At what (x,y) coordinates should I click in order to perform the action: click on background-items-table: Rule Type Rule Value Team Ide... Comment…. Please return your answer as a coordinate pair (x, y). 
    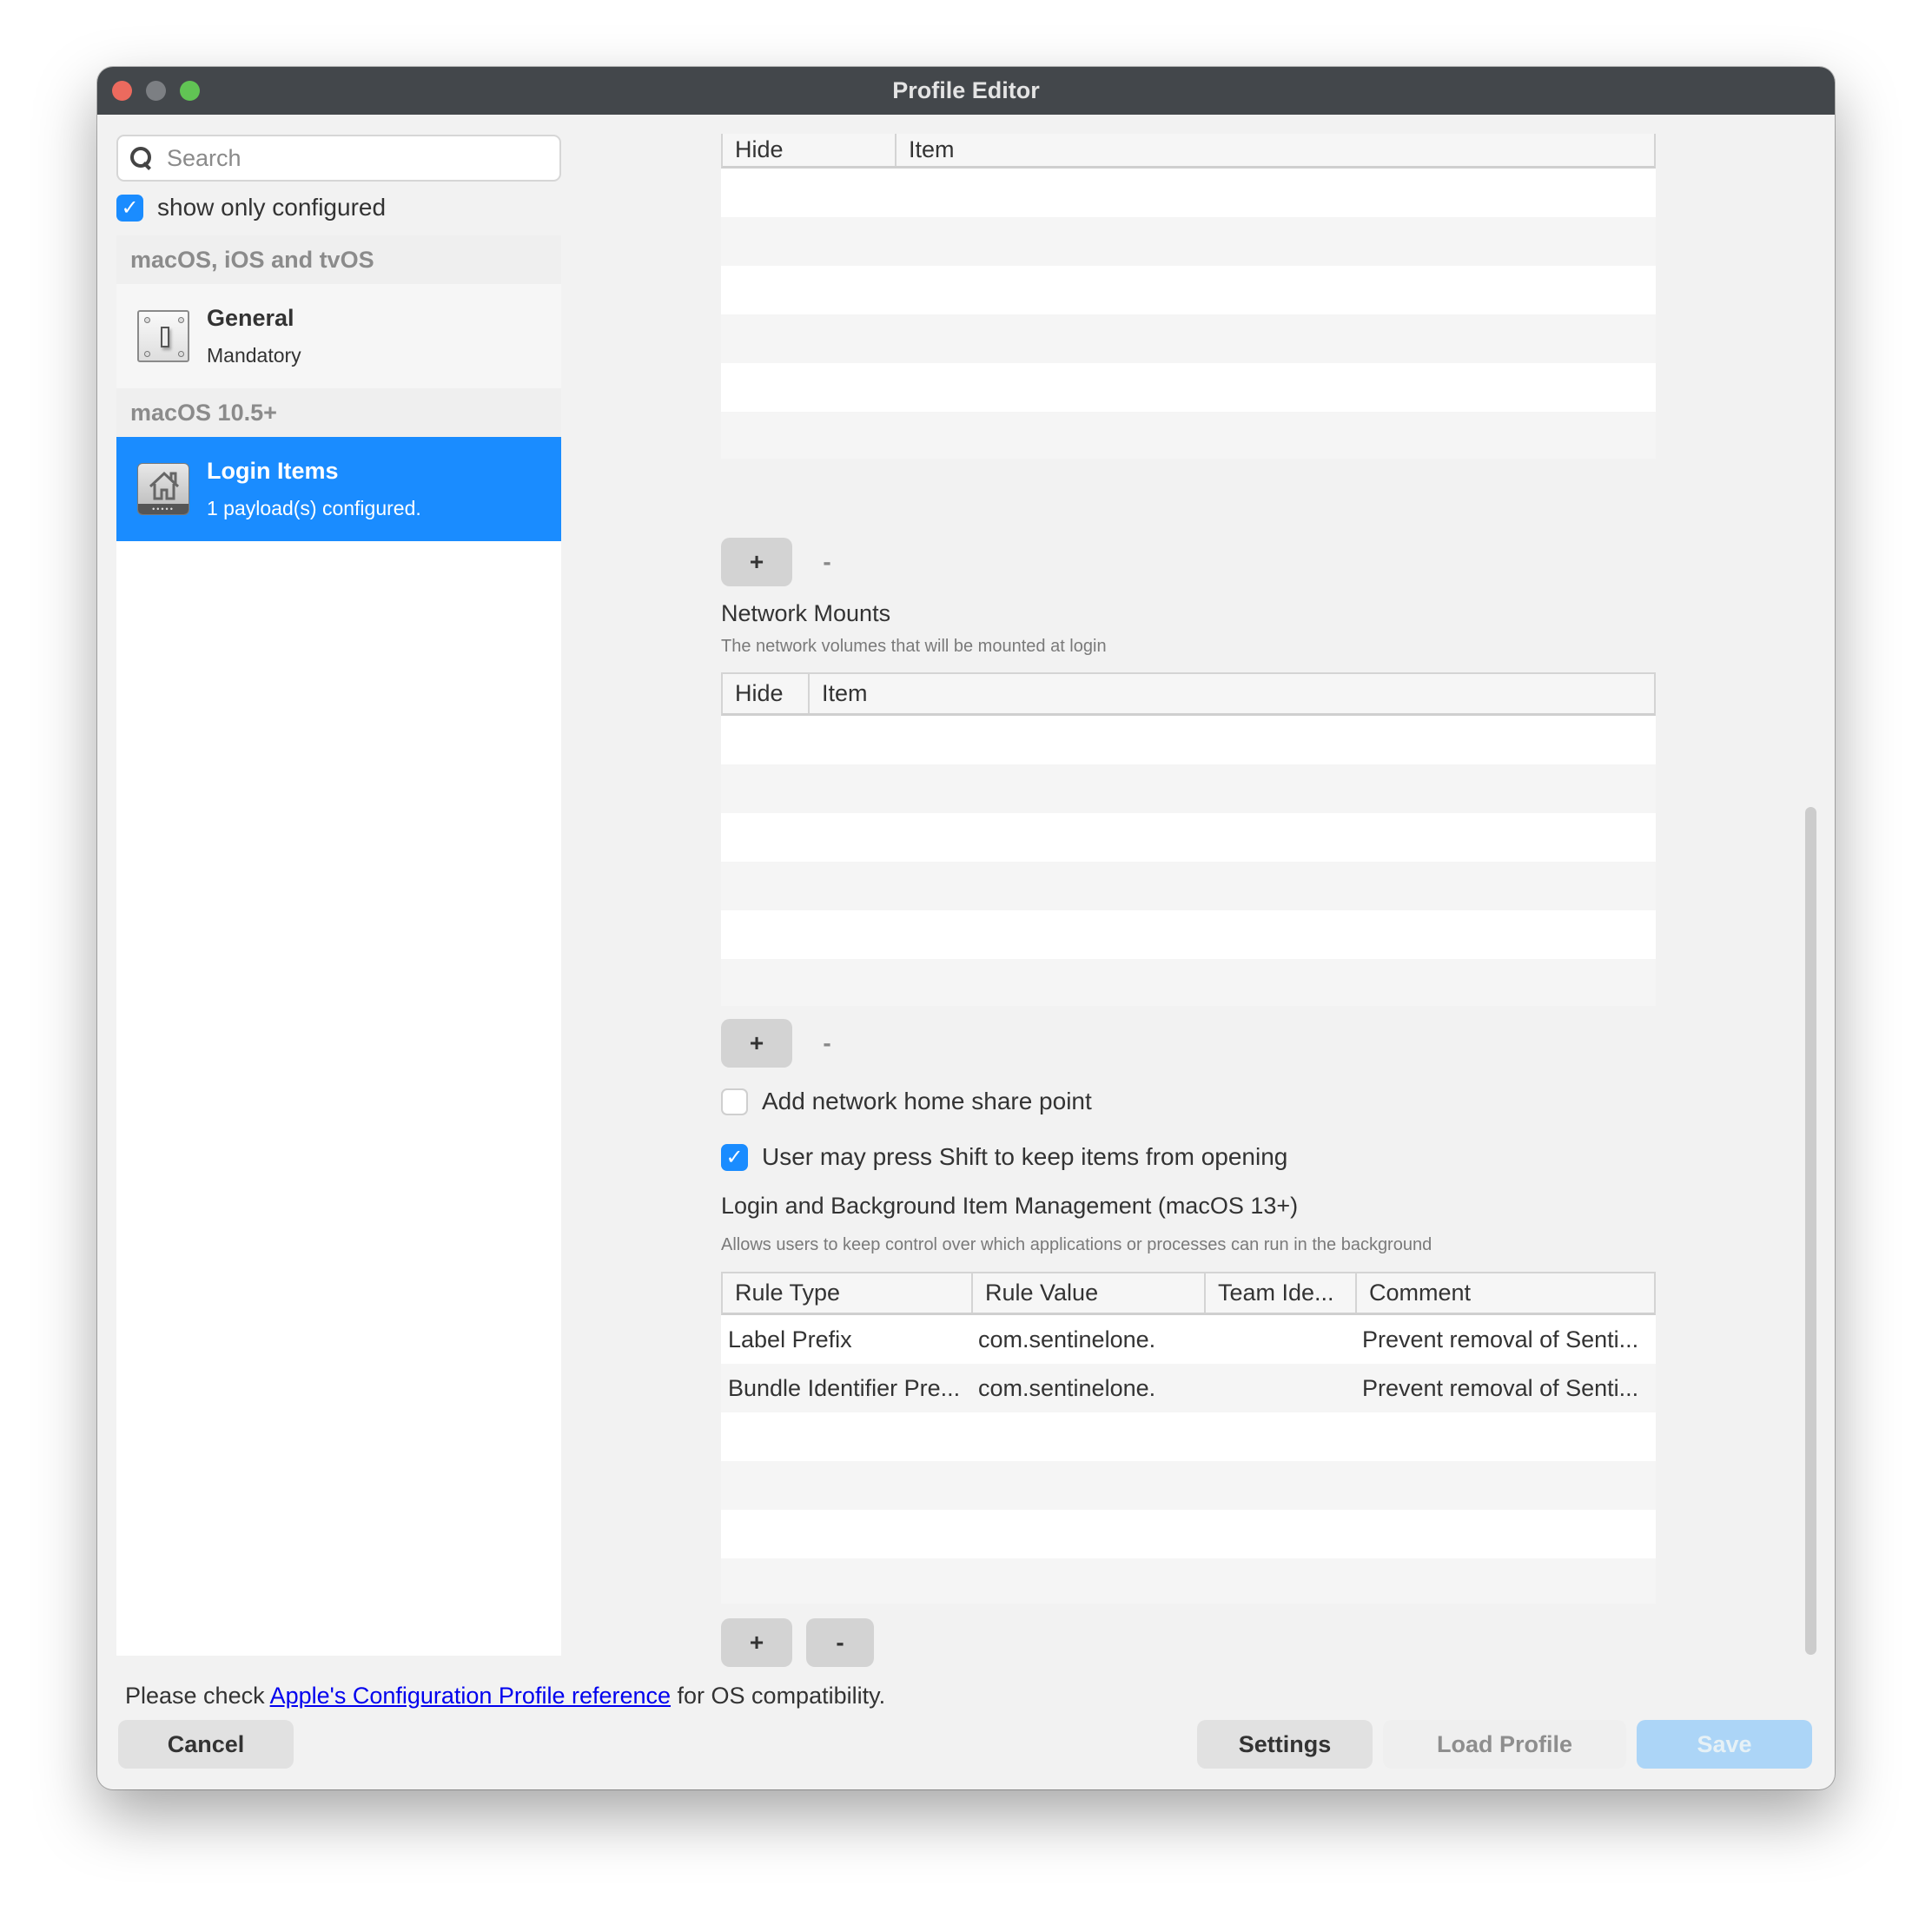
    Looking at the image, I should click on (1189, 1438).